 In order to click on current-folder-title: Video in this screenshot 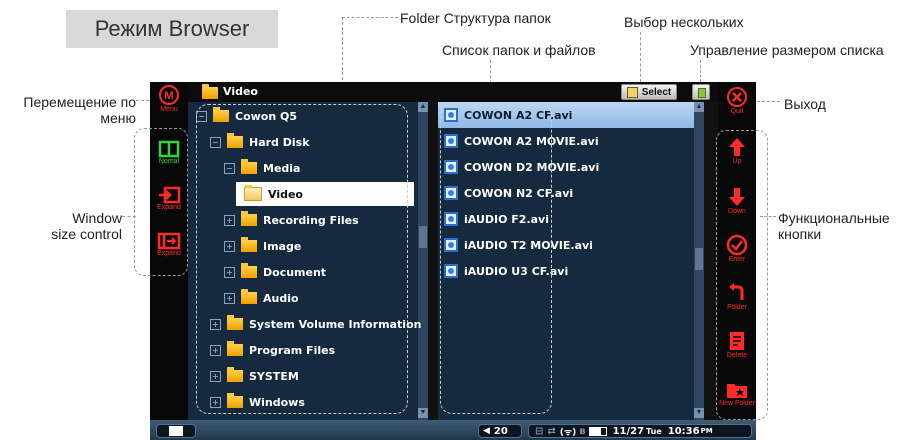, I will do `click(240, 91)`.